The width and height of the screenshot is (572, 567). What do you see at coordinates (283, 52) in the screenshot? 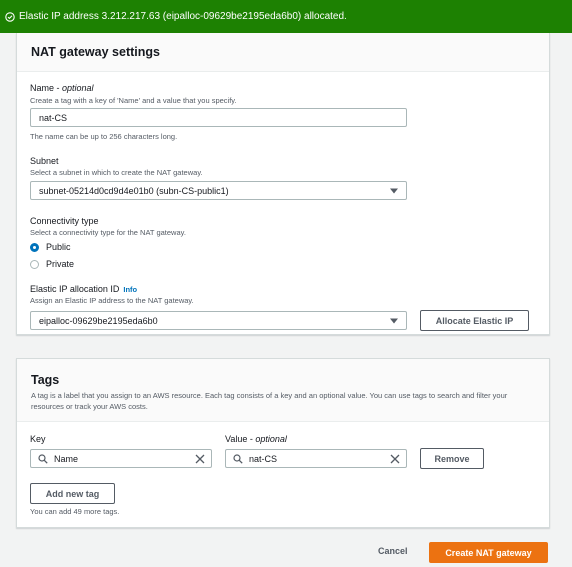
I see `settings-panel-header: NAT gateway settings` at bounding box center [283, 52].